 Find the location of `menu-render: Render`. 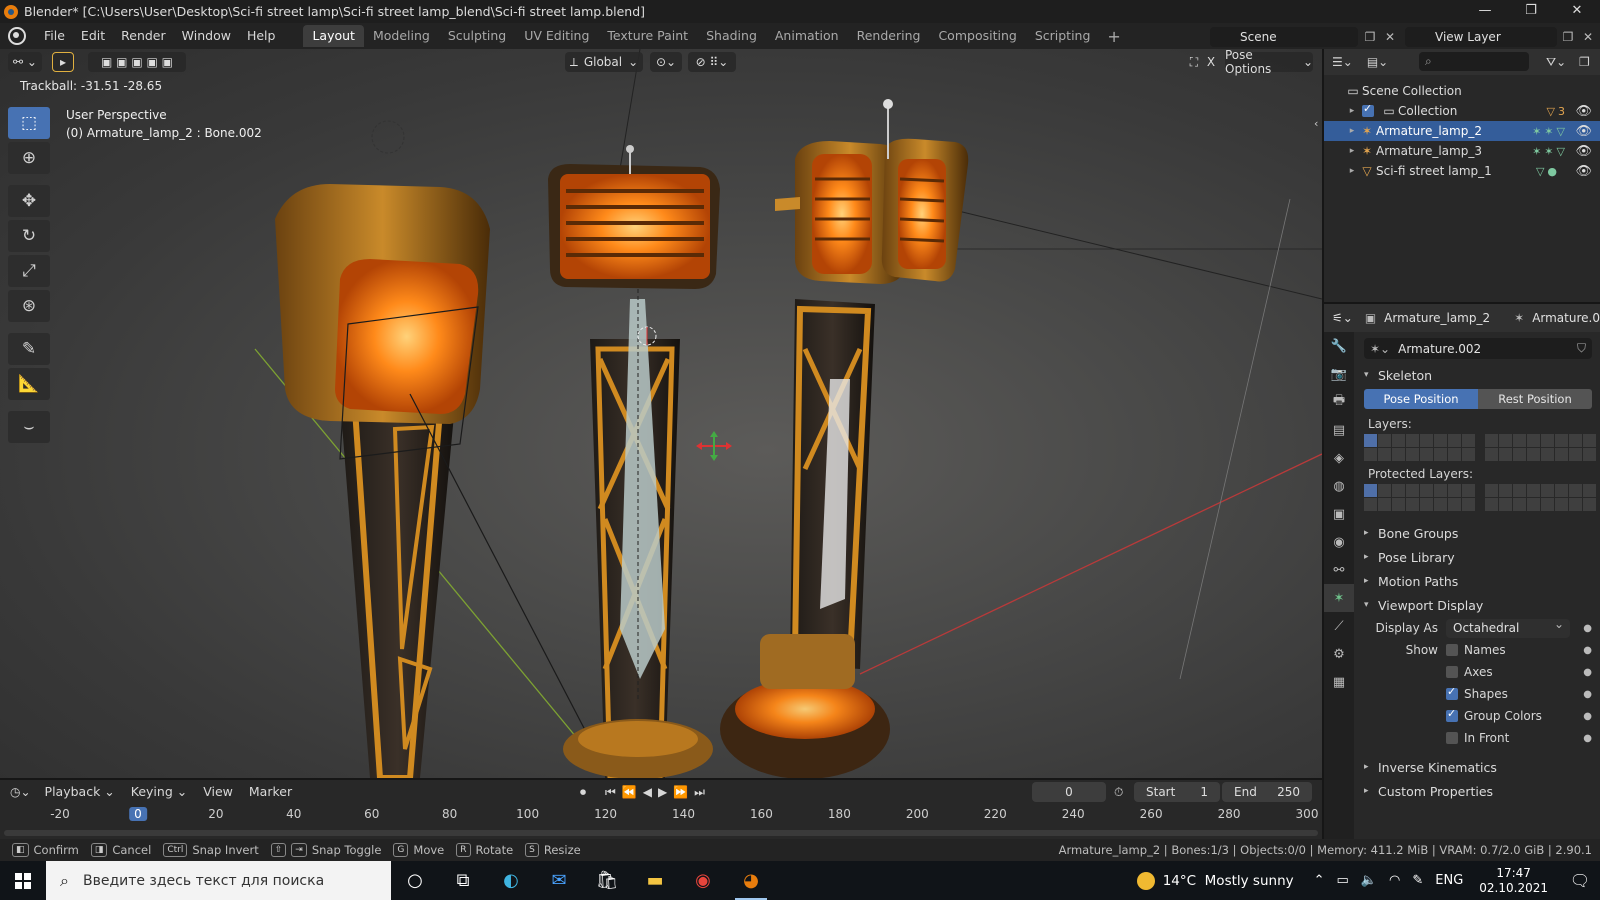

menu-render: Render is located at coordinates (143, 36).